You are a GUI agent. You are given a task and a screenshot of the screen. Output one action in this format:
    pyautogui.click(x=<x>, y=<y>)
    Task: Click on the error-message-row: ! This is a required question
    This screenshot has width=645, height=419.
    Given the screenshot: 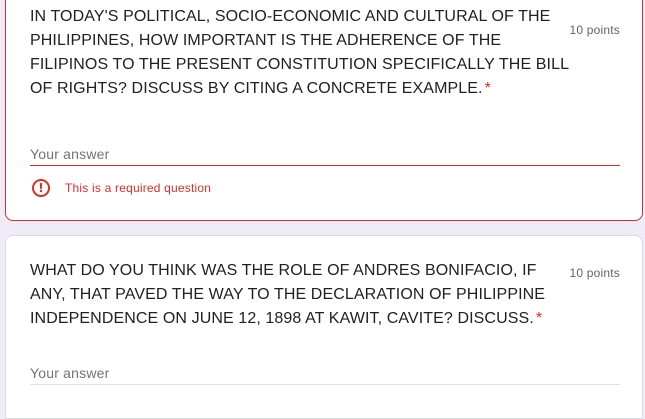 What is the action you would take?
    pyautogui.click(x=121, y=188)
    